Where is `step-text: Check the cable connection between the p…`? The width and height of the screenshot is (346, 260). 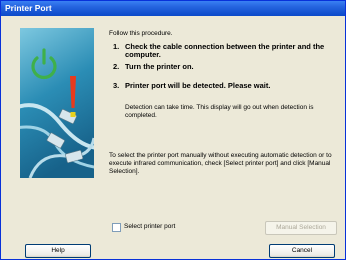
step-text: Check the cable connection between the p… is located at coordinates (225, 50).